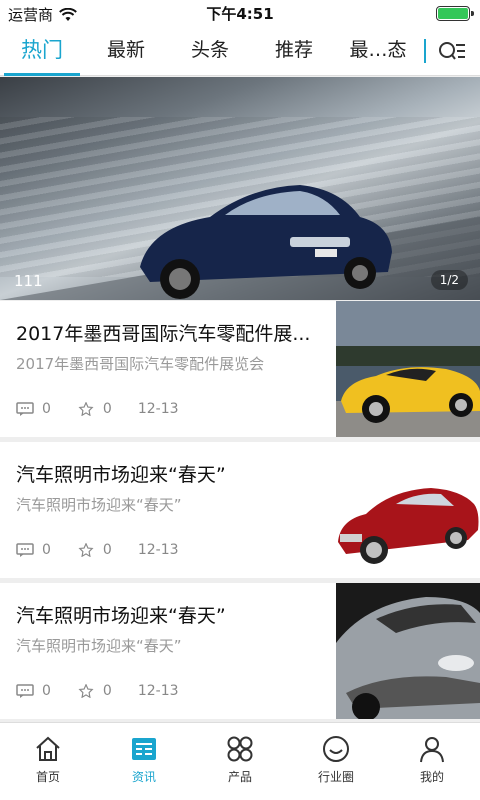 The image size is (480, 800). I want to click on nav-news-label: 资讯, so click(143, 777).